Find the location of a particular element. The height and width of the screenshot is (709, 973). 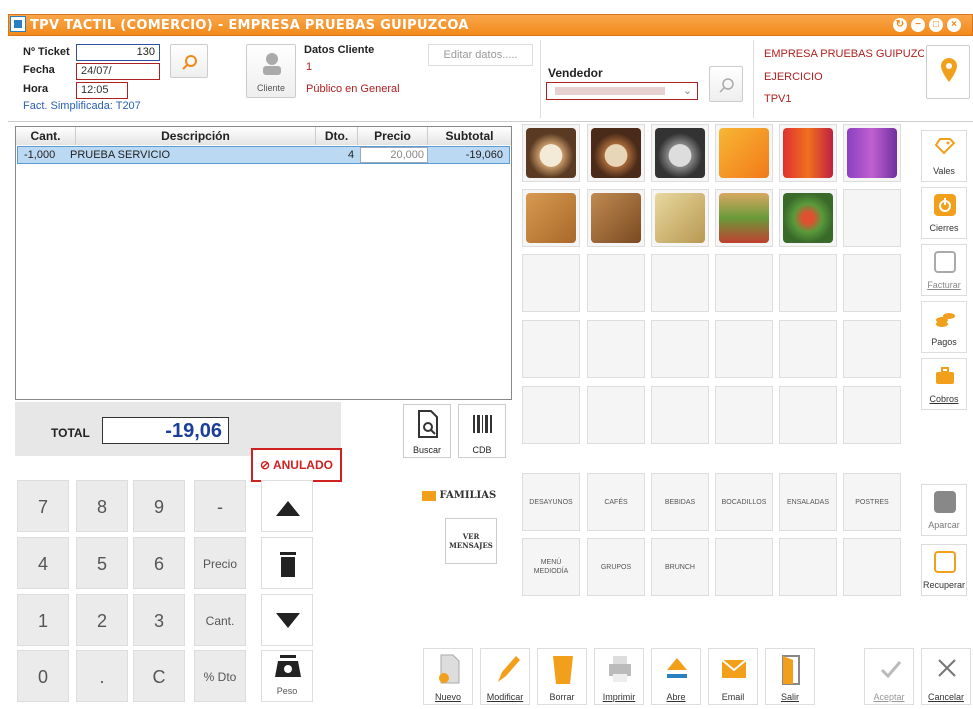

family-postres: POSTRES is located at coordinates (872, 502).